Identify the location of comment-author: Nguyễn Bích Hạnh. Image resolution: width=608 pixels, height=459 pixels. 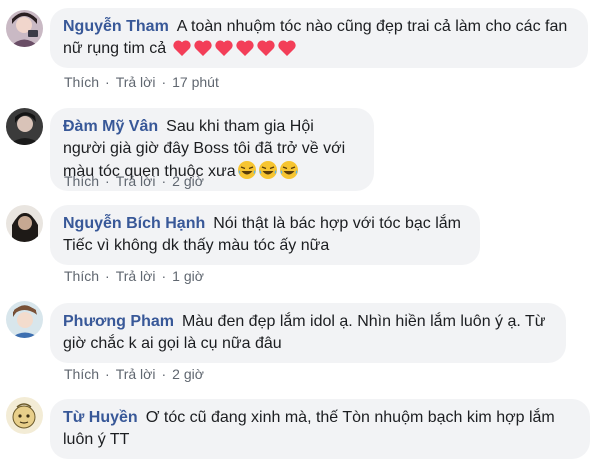
(134, 223).